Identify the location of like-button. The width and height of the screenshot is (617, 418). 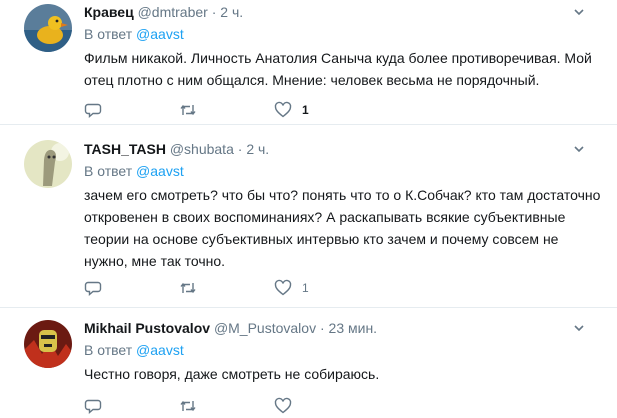
(321, 406).